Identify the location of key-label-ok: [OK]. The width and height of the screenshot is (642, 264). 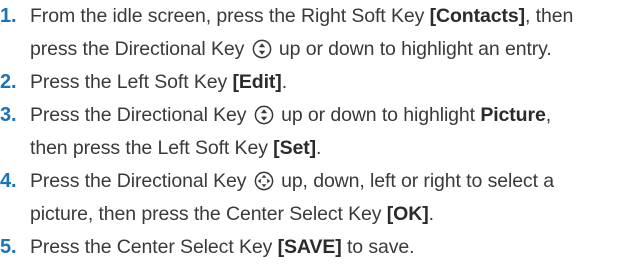
(407, 214).